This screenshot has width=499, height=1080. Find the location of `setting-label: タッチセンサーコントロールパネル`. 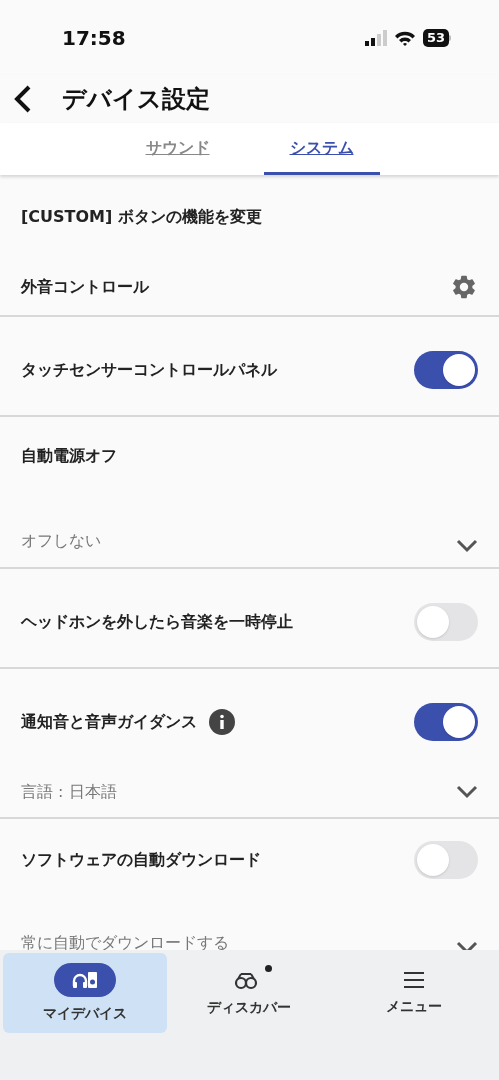

setting-label: タッチセンサーコントロールパネル is located at coordinates (149, 370).